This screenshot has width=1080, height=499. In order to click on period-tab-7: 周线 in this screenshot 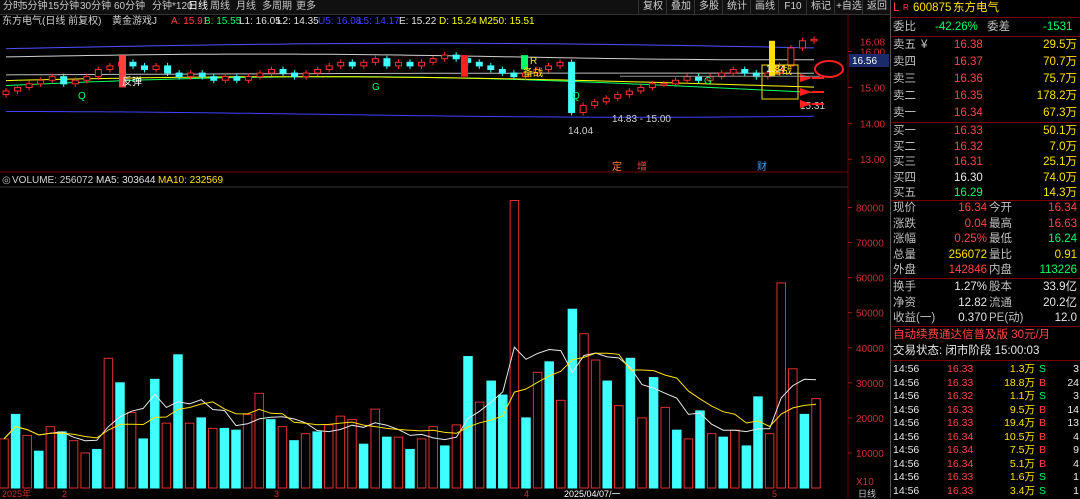, I will do `click(220, 7)`.